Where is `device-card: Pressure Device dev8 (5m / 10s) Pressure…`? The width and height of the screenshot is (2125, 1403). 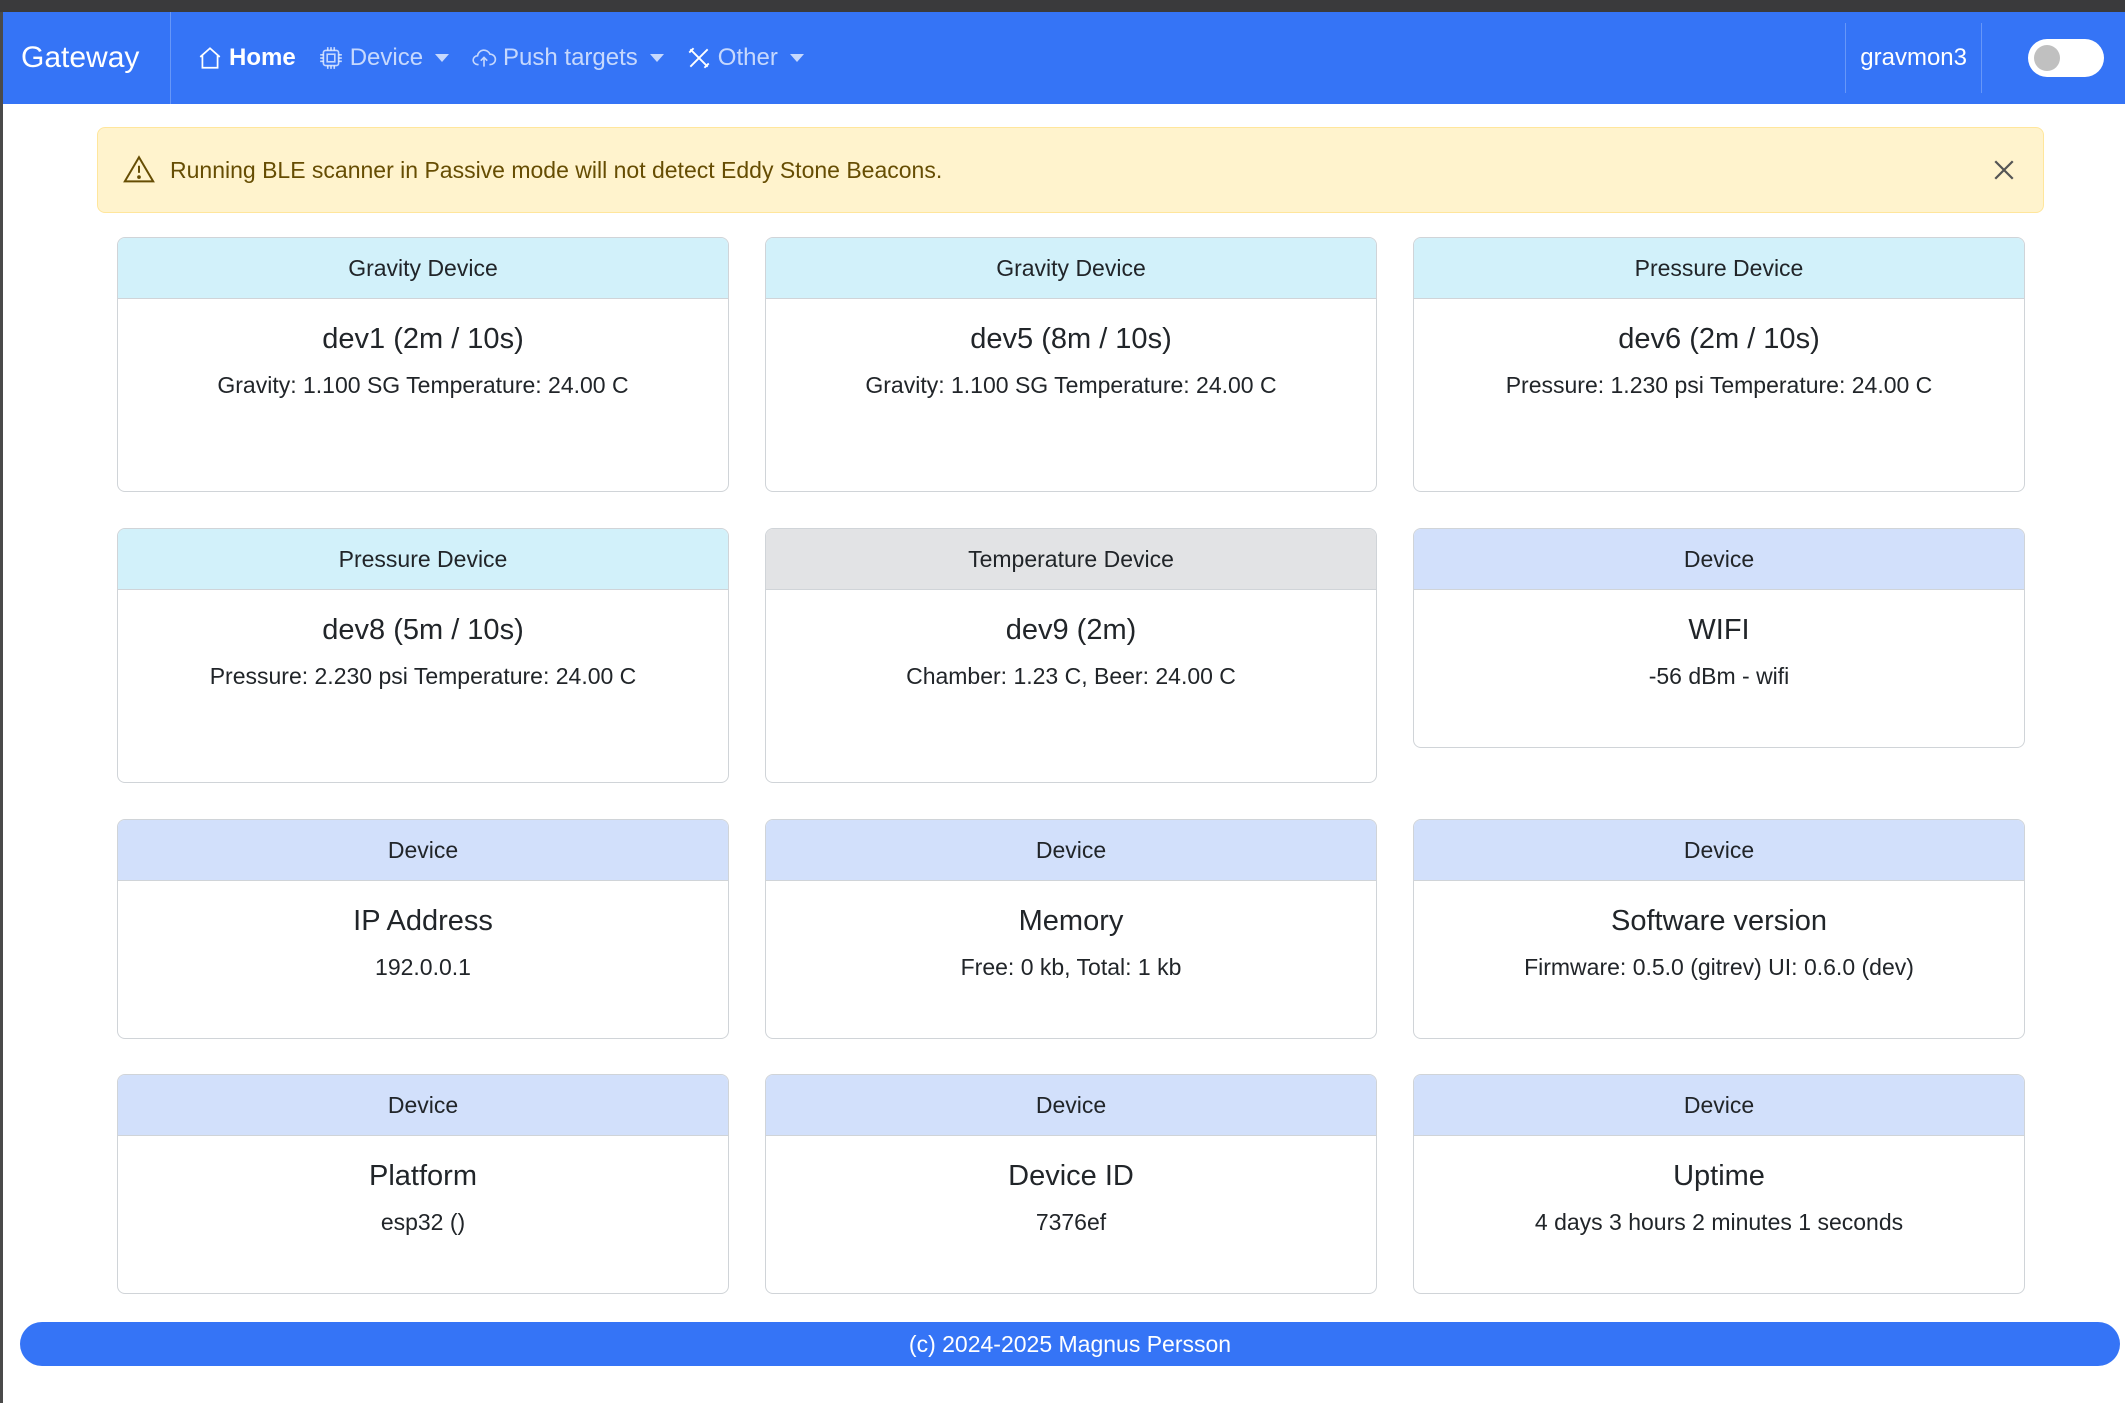
device-card: Pressure Device dev8 (5m / 10s) Pressure… is located at coordinates (423, 655).